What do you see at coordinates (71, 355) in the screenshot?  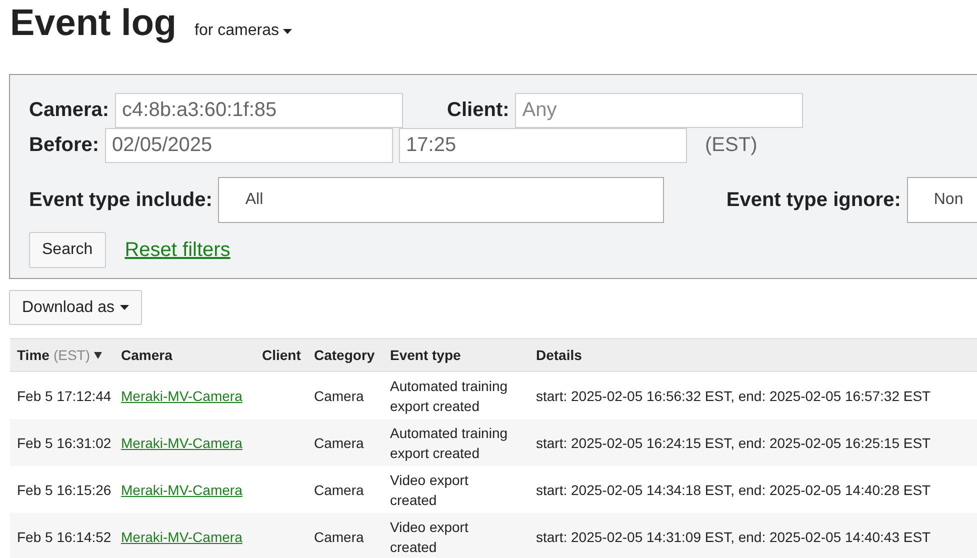 I see `timezone-note: (EST)` at bounding box center [71, 355].